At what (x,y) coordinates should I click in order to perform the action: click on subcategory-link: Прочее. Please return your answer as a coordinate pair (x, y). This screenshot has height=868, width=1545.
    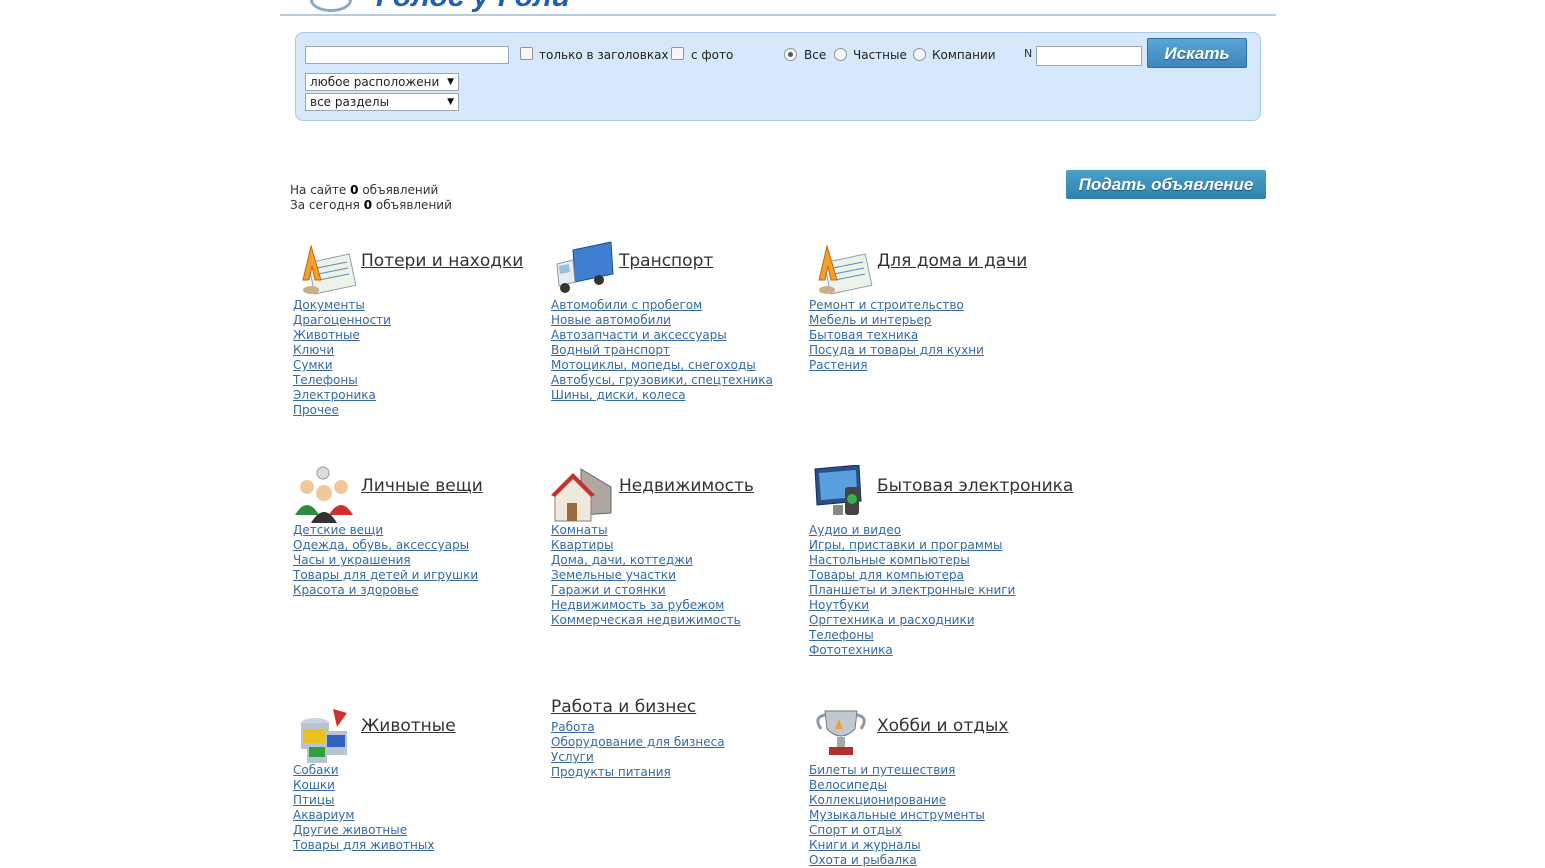
    Looking at the image, I should click on (413, 410).